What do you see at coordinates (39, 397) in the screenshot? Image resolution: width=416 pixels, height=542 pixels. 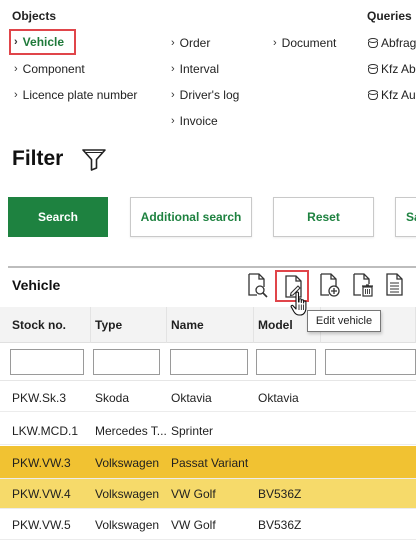 I see `cell-stock-no: PKW.Sk.3` at bounding box center [39, 397].